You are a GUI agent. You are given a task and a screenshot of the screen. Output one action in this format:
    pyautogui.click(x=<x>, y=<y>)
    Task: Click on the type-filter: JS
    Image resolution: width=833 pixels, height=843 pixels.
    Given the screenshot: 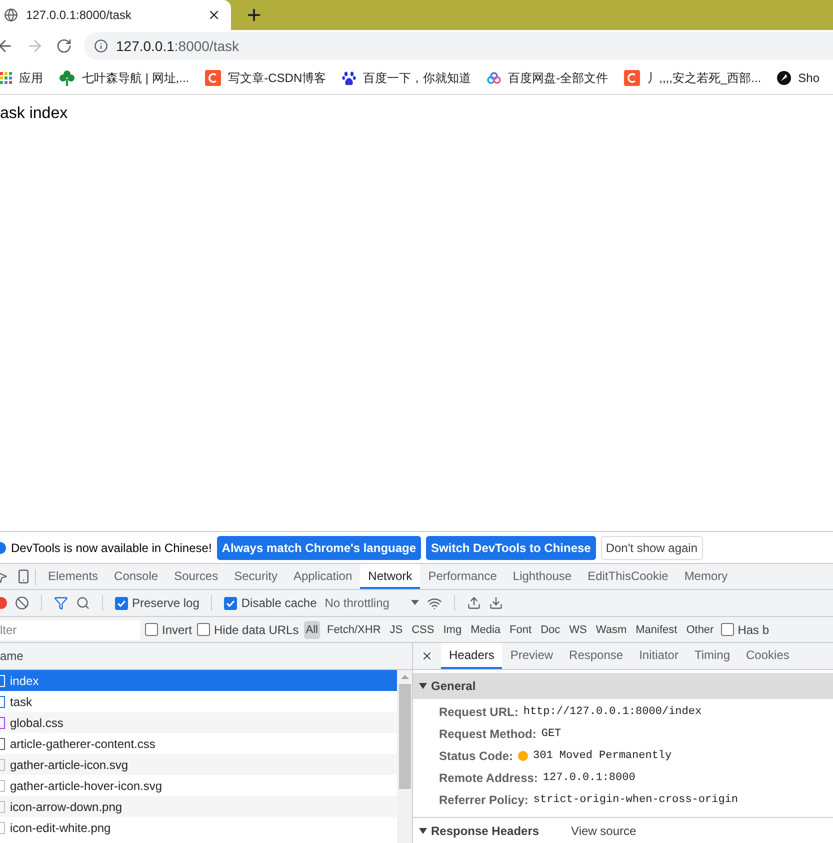 What is the action you would take?
    pyautogui.click(x=396, y=629)
    